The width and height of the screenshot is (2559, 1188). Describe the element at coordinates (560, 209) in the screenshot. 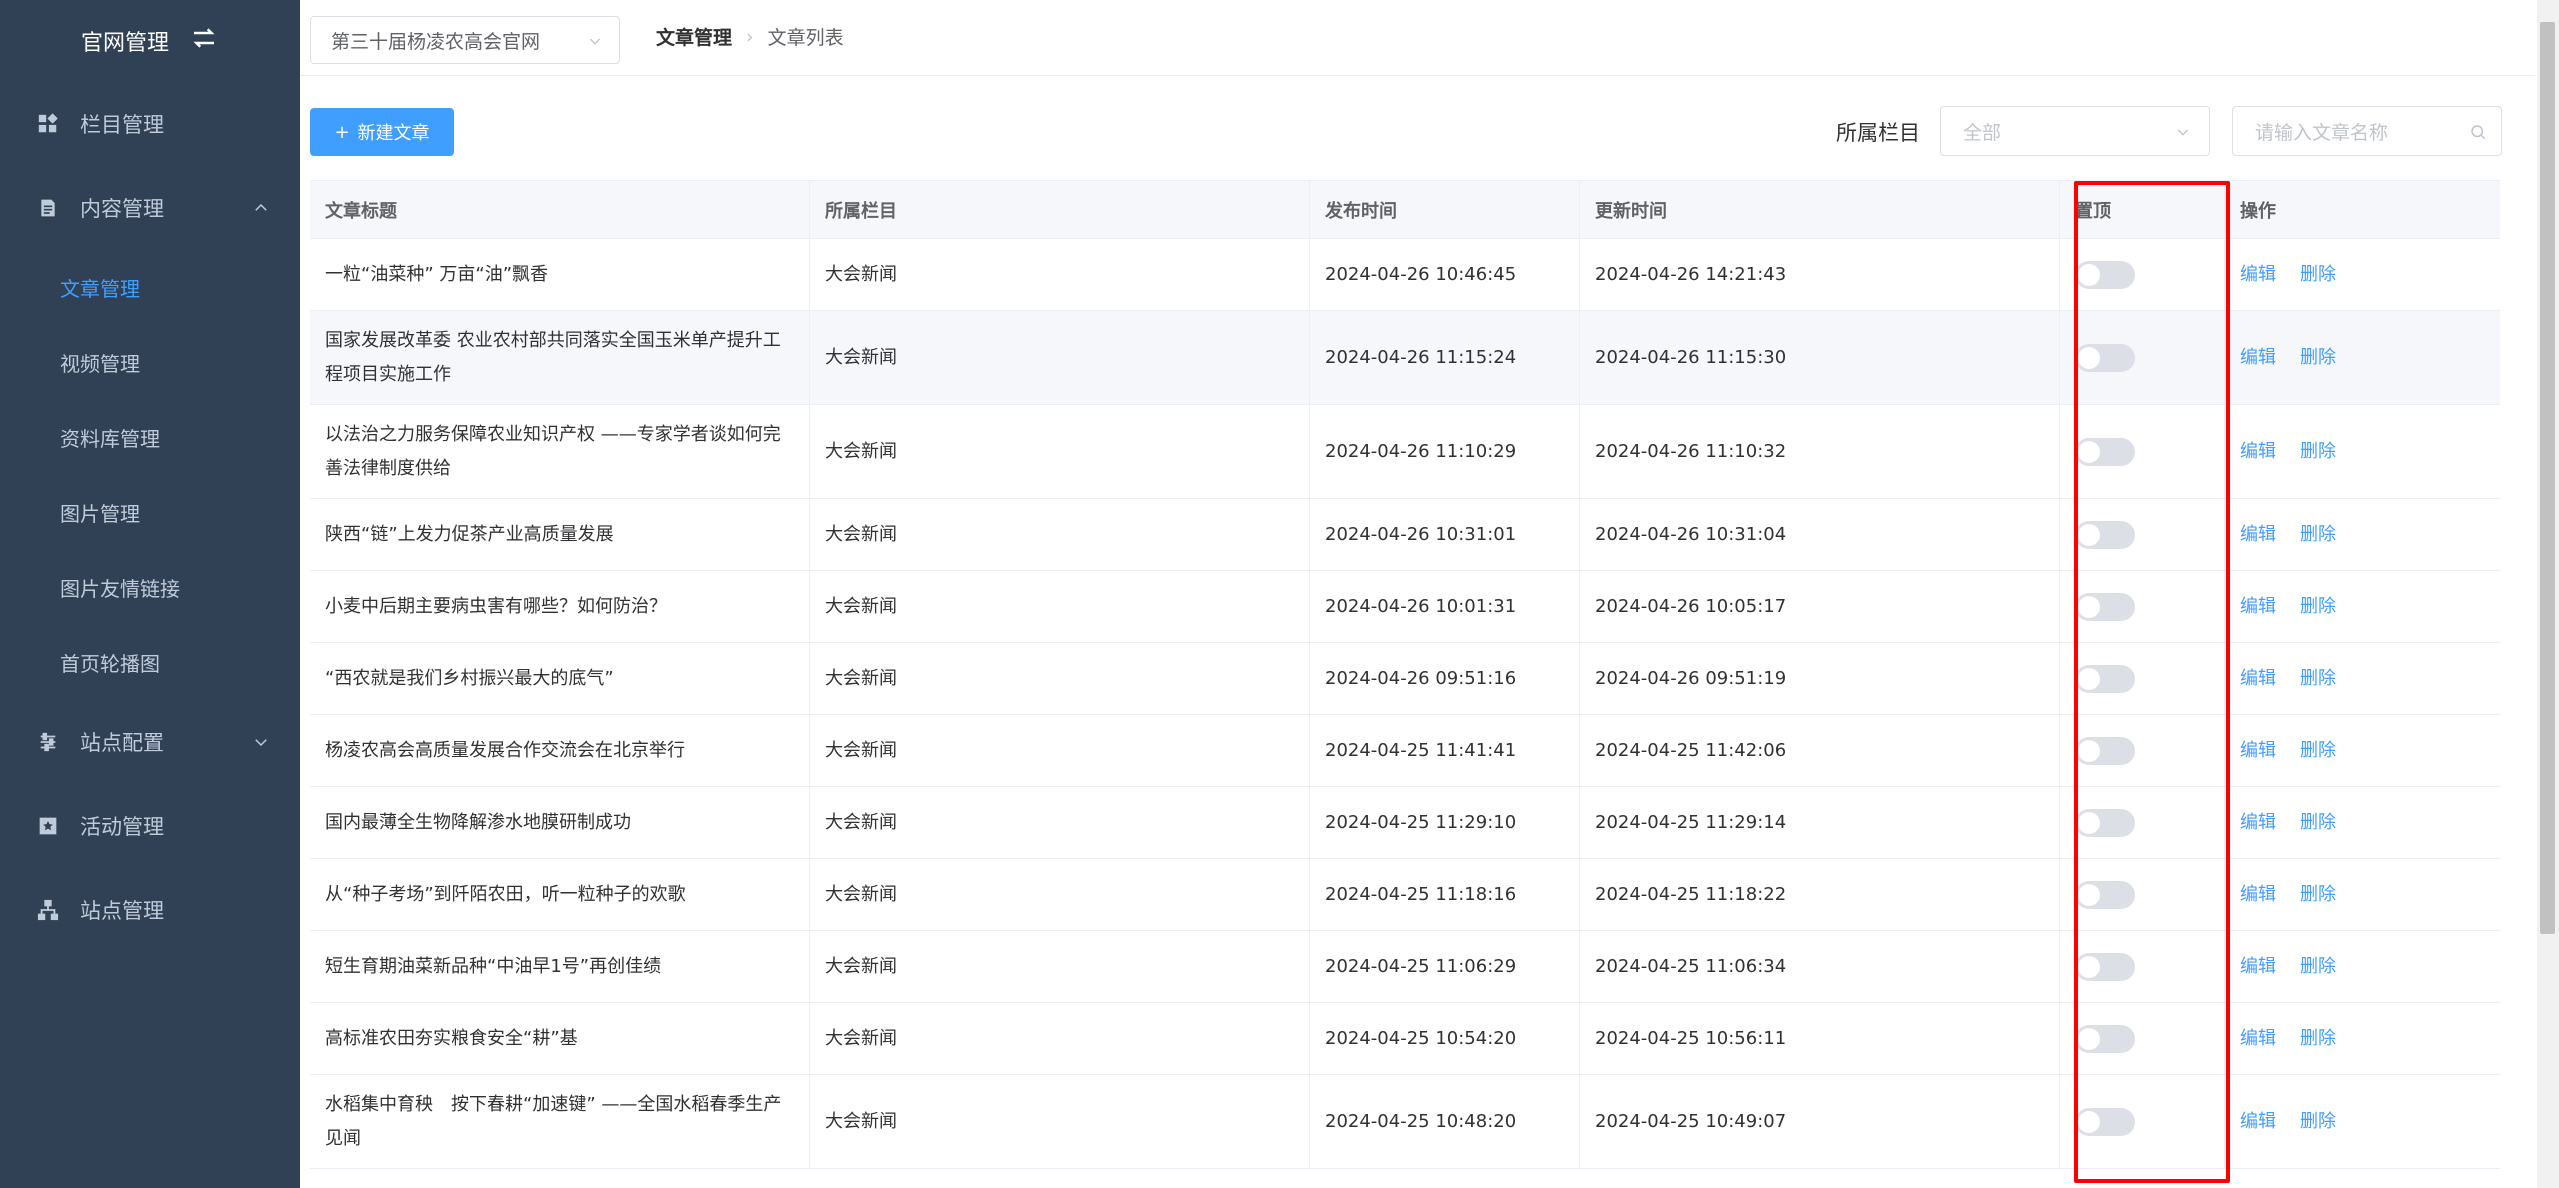

I see `column-header-title: 文章标题` at that location.